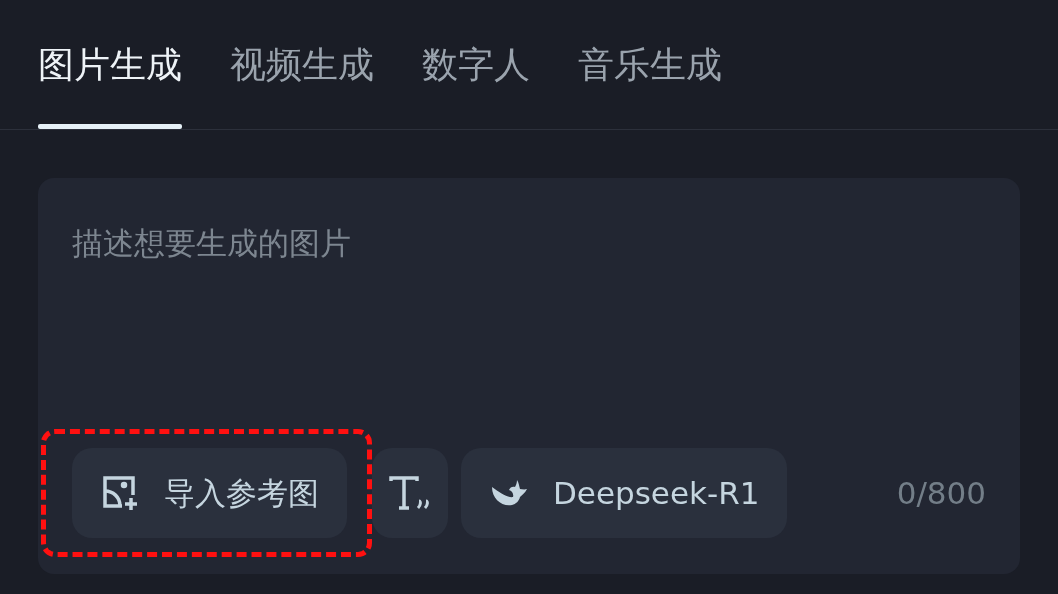 Image resolution: width=1058 pixels, height=594 pixels. What do you see at coordinates (476, 65) in the screenshot?
I see `tab: 数字人` at bounding box center [476, 65].